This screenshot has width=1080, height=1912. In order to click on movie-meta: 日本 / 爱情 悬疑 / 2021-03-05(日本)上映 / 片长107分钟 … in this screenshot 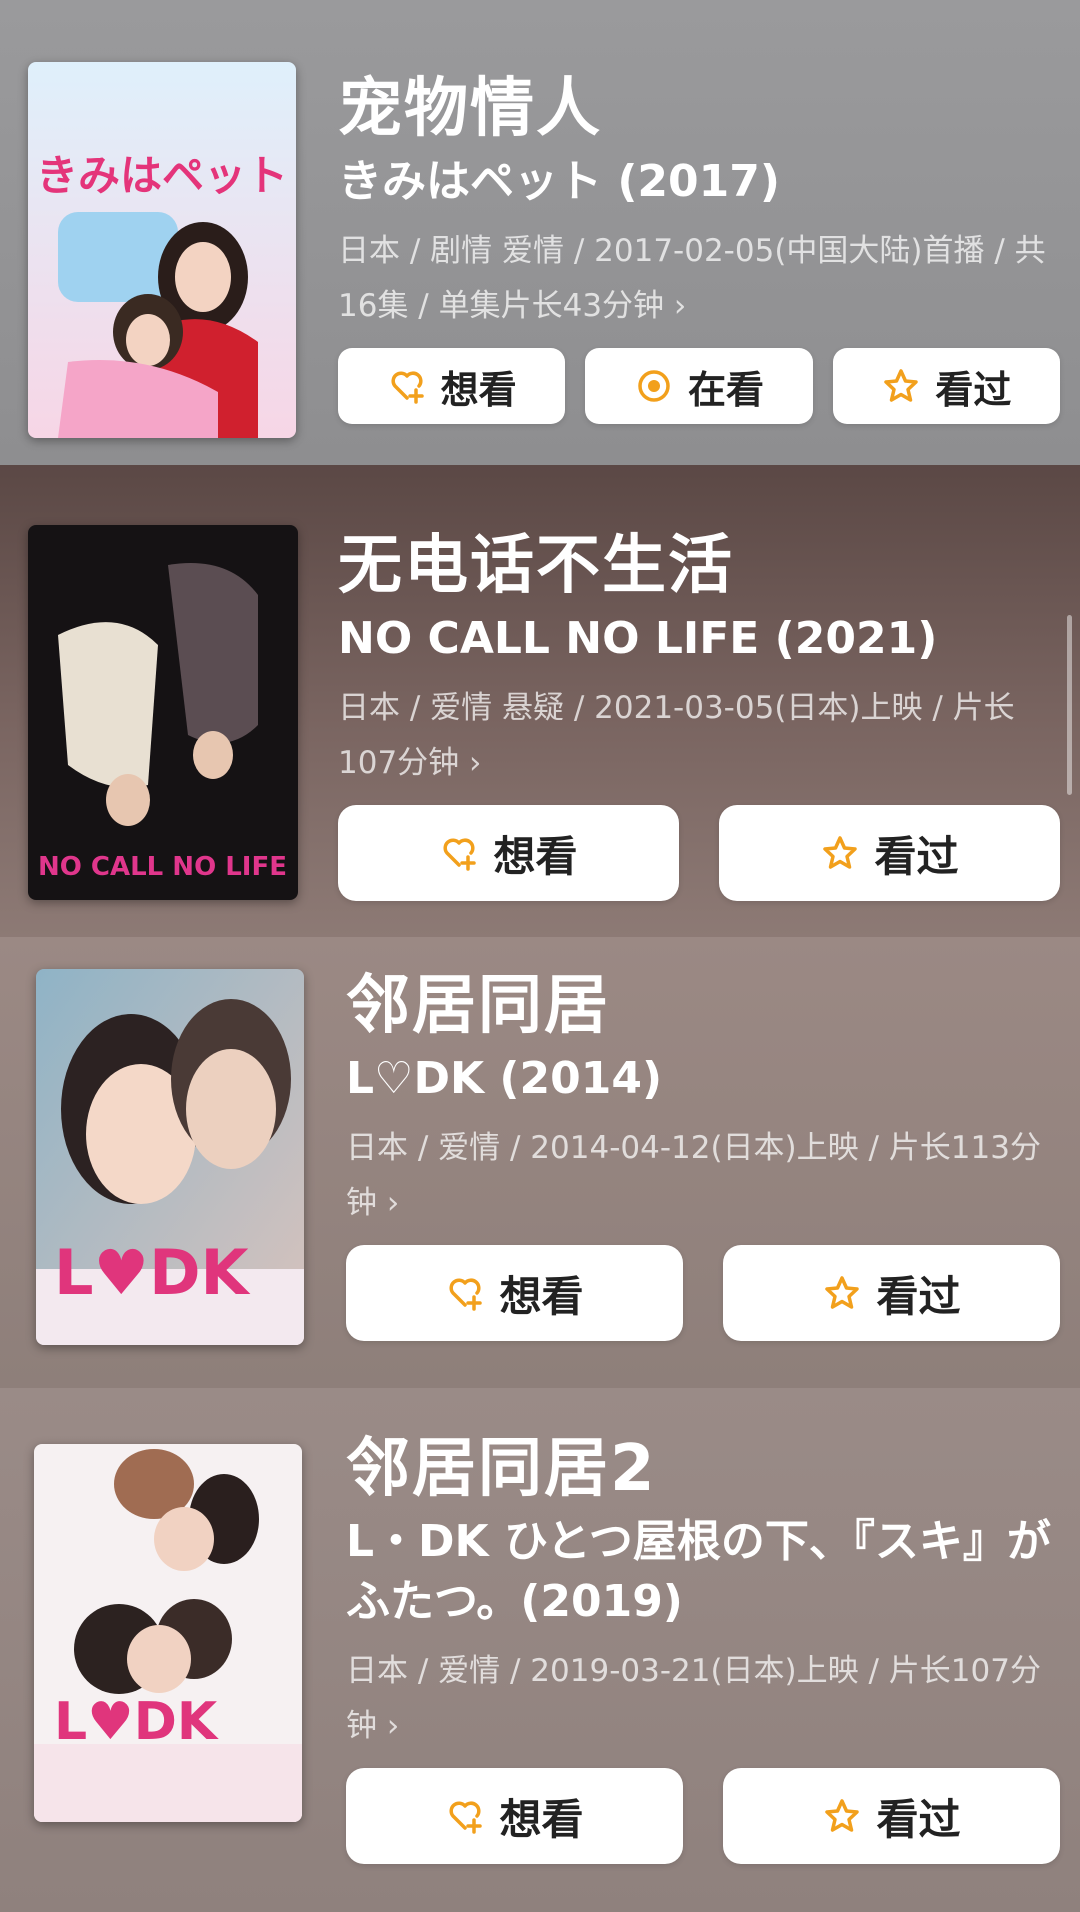, I will do `click(699, 736)`.